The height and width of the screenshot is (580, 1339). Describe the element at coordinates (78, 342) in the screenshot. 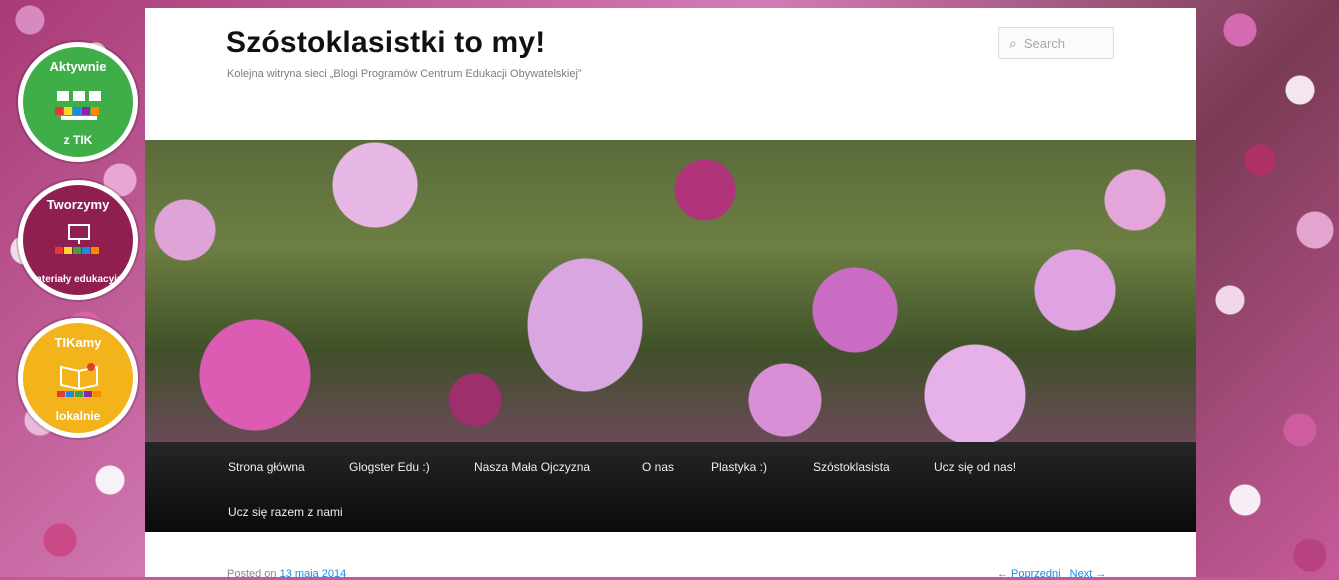

I see `badge-top-text: TIKamy` at that location.